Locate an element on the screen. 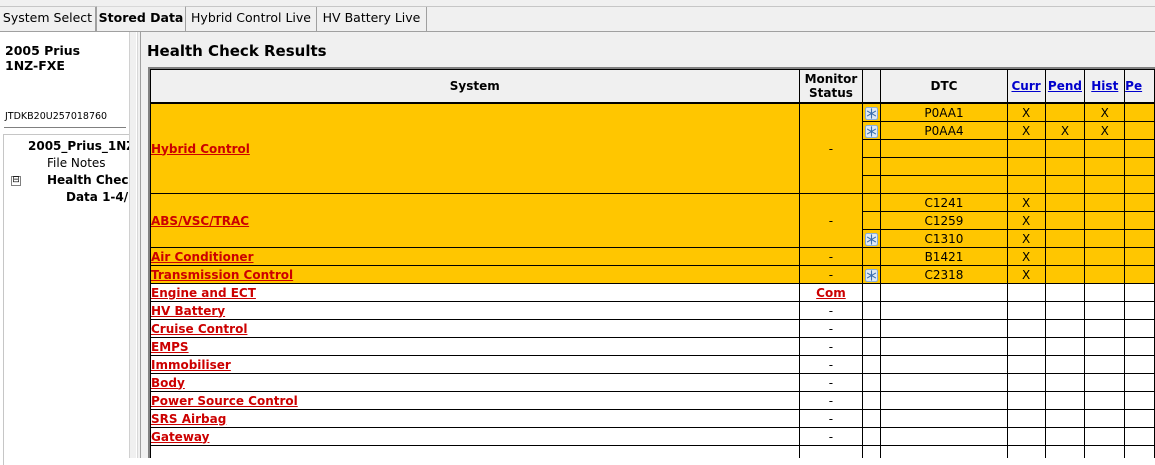  column-header-system: System is located at coordinates (475, 86).